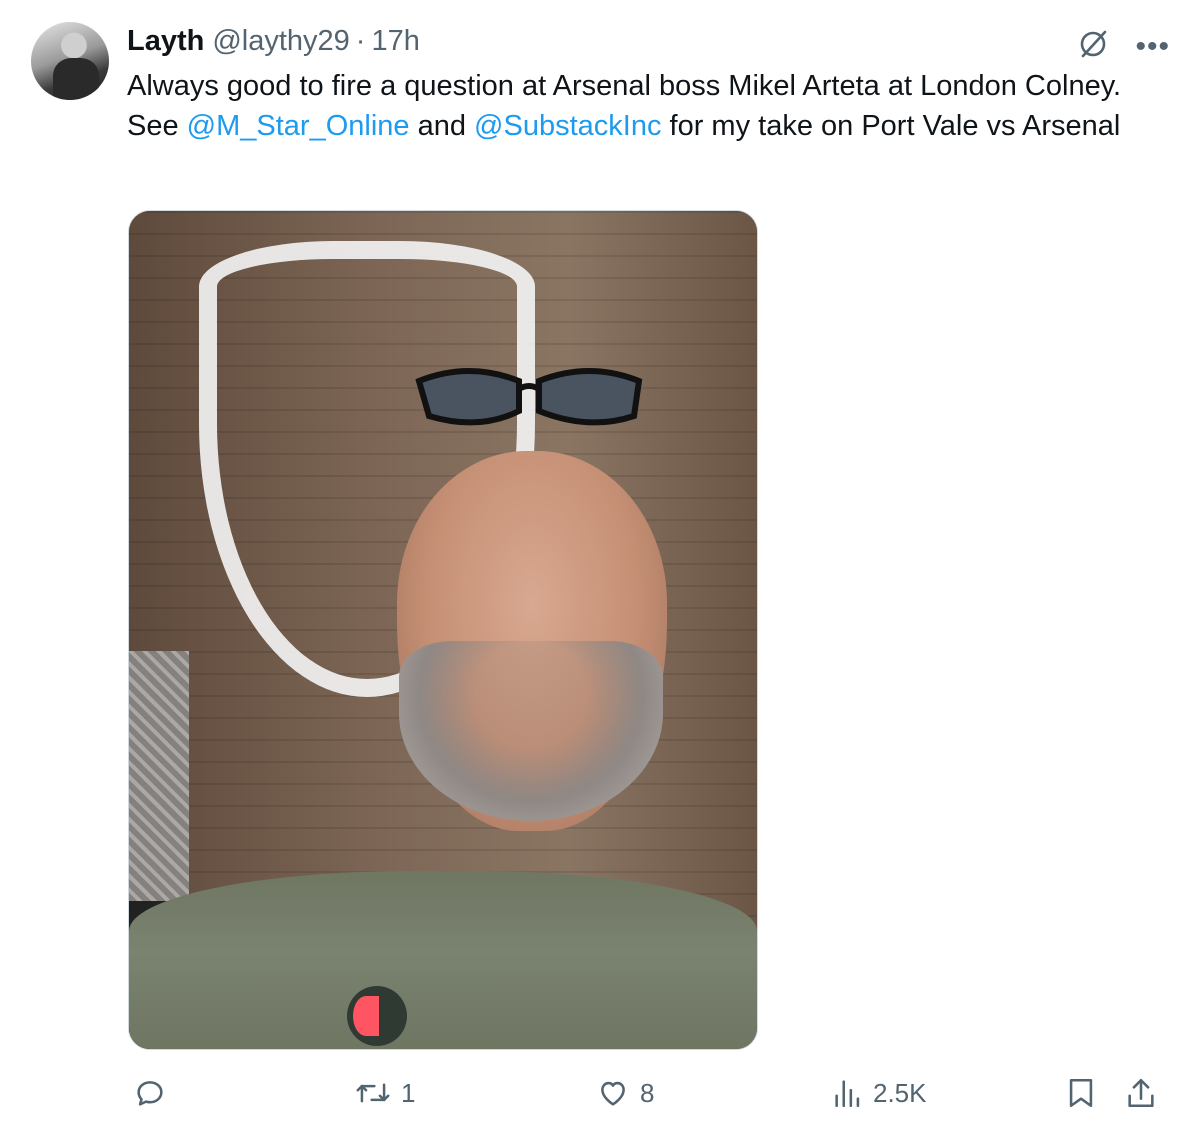 The width and height of the screenshot is (1198, 1122). Describe the element at coordinates (395, 41) in the screenshot. I see `timestamp: 17h` at that location.